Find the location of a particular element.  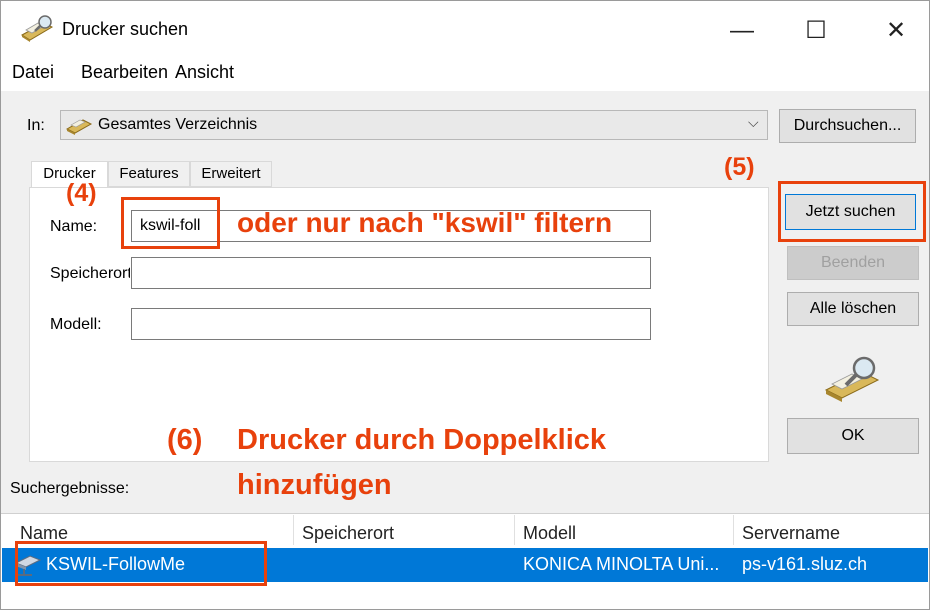

search-magnifier-icon is located at coordinates (852, 379).